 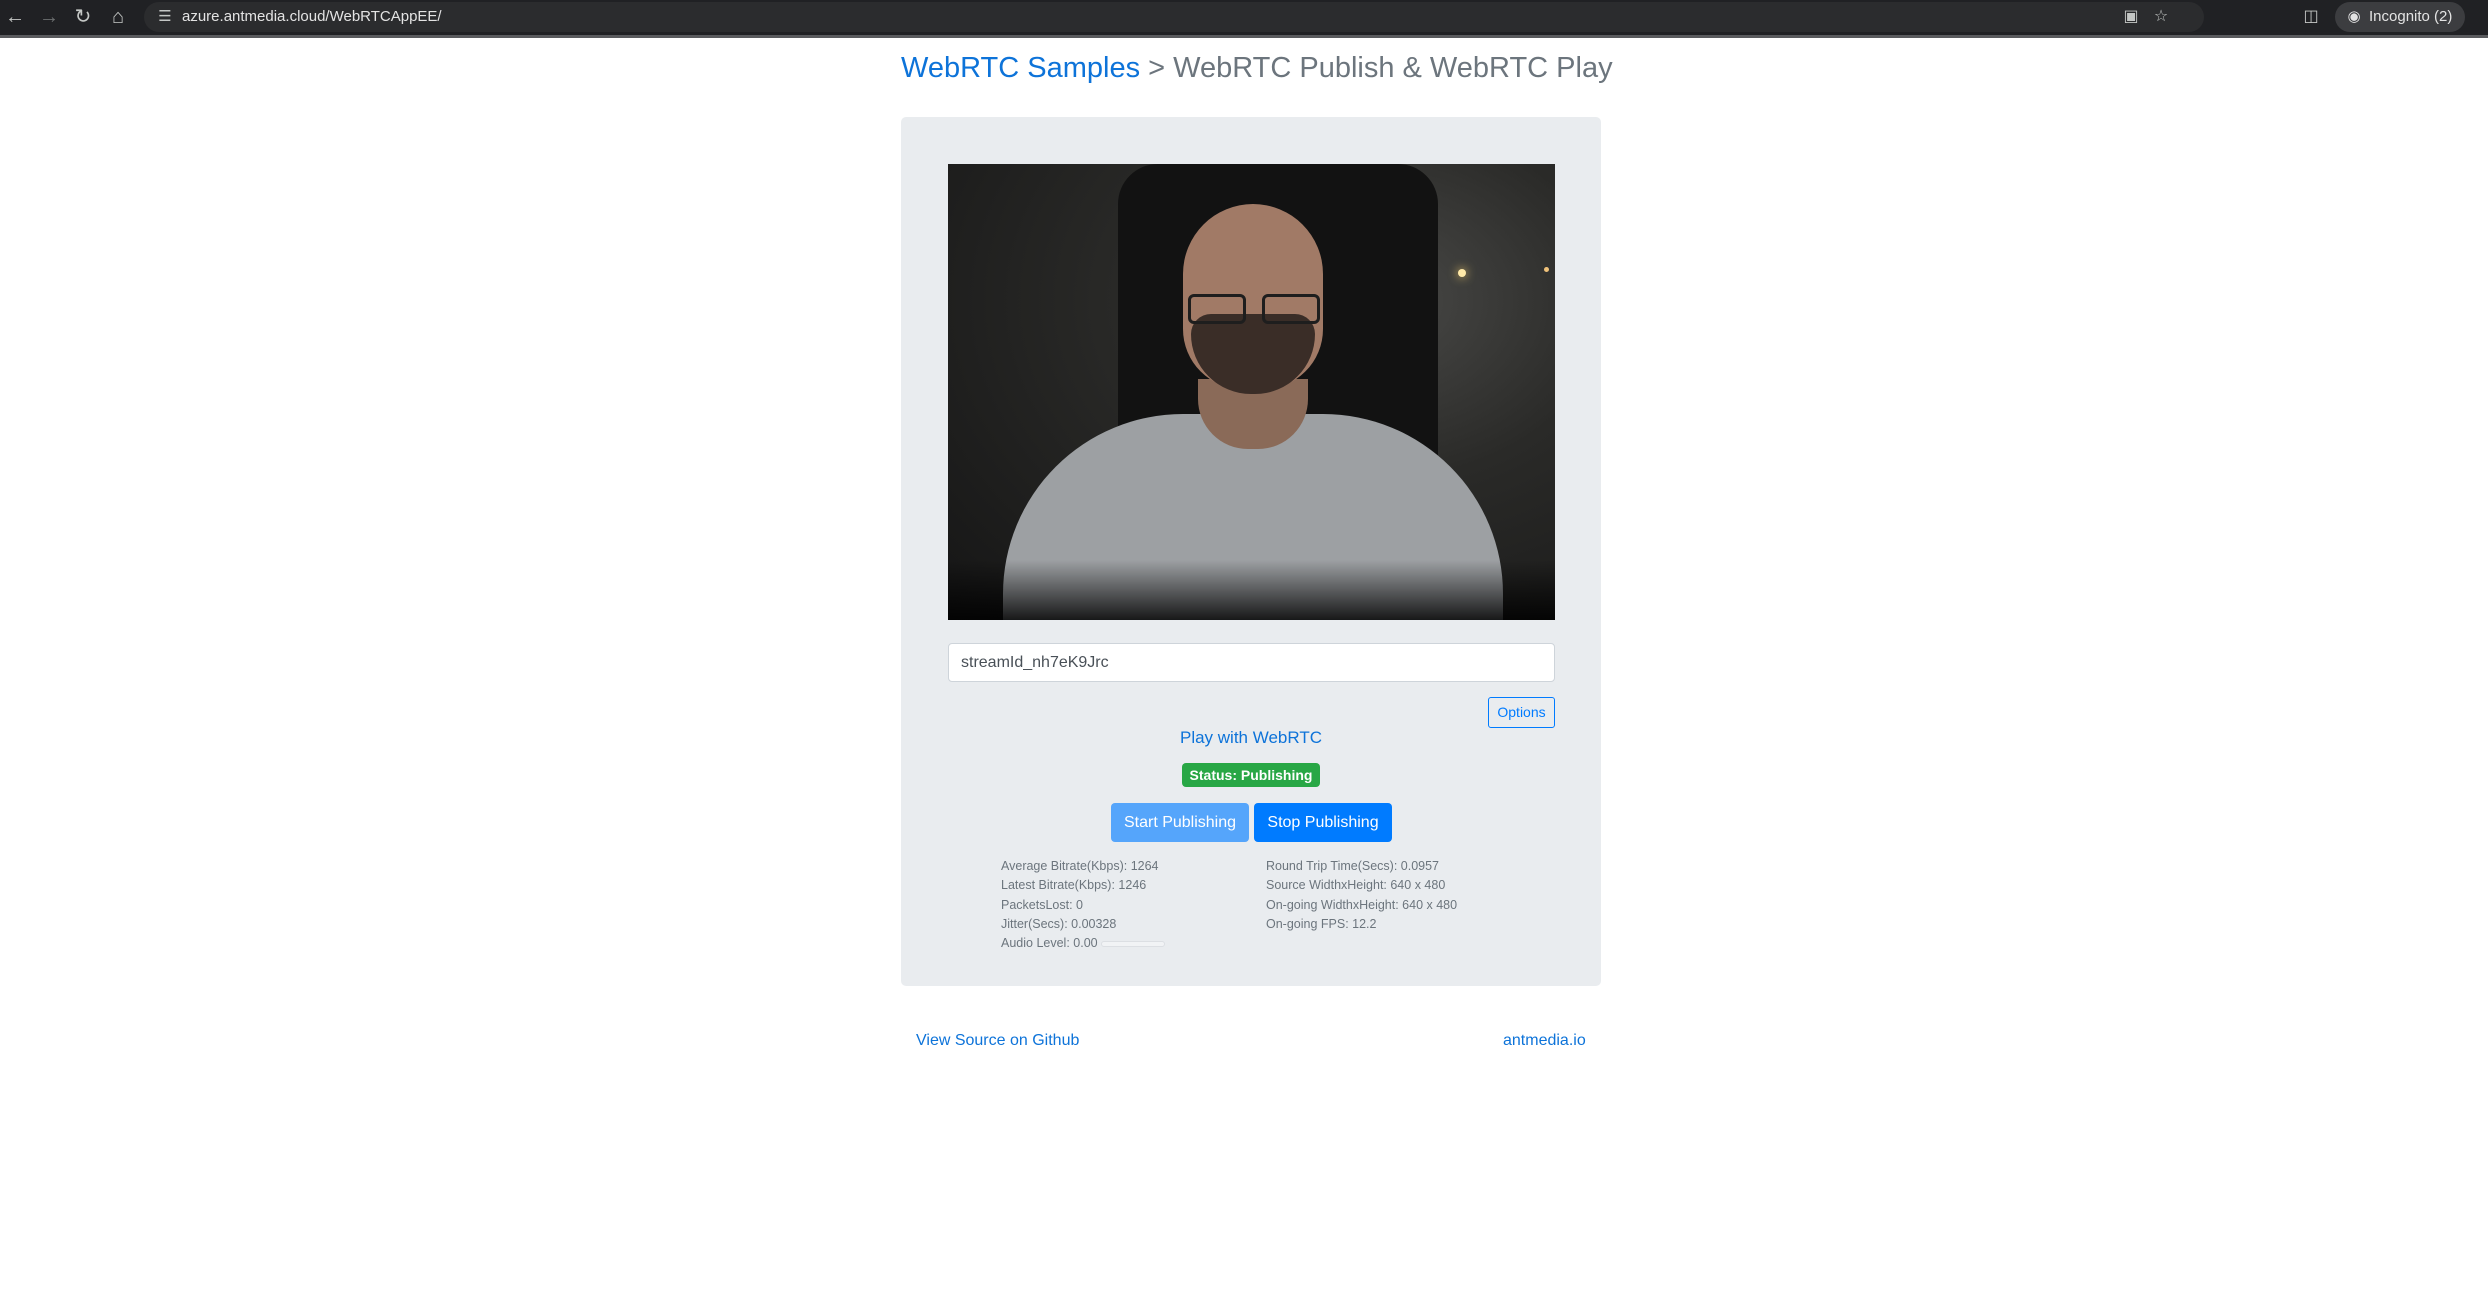 What do you see at coordinates (1180, 822) in the screenshot?
I see `start-publishing-button: Start Publishing` at bounding box center [1180, 822].